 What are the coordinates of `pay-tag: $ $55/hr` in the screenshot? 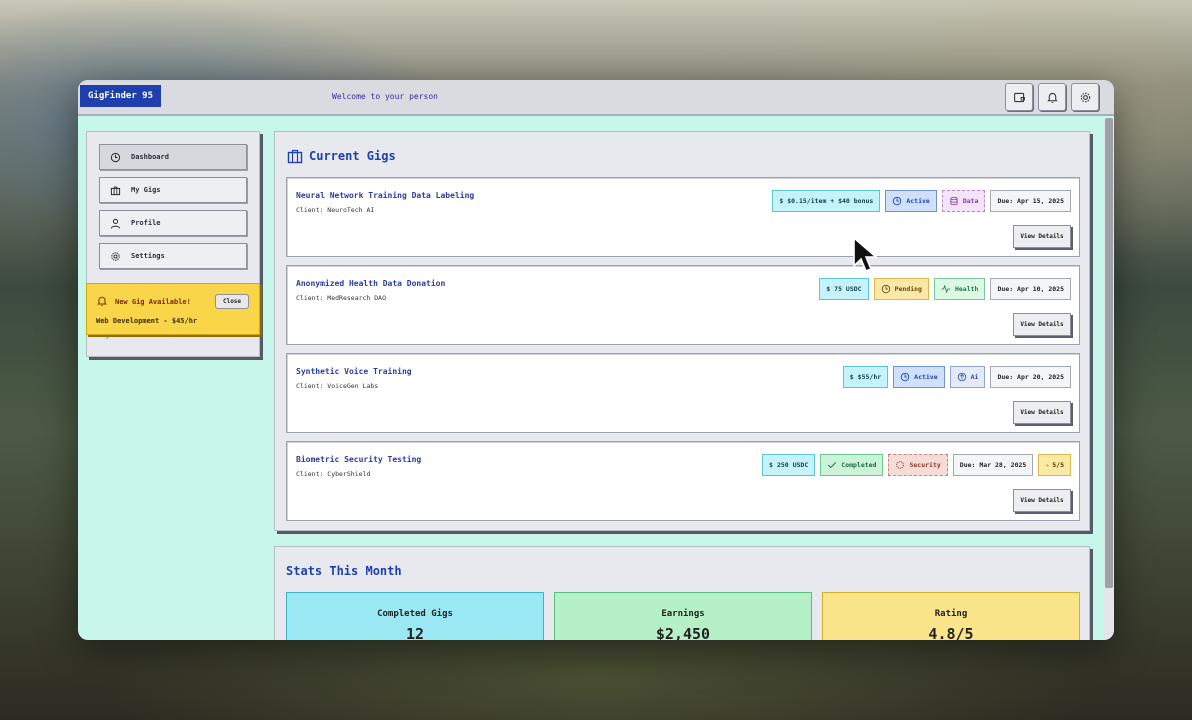 It's located at (865, 377).